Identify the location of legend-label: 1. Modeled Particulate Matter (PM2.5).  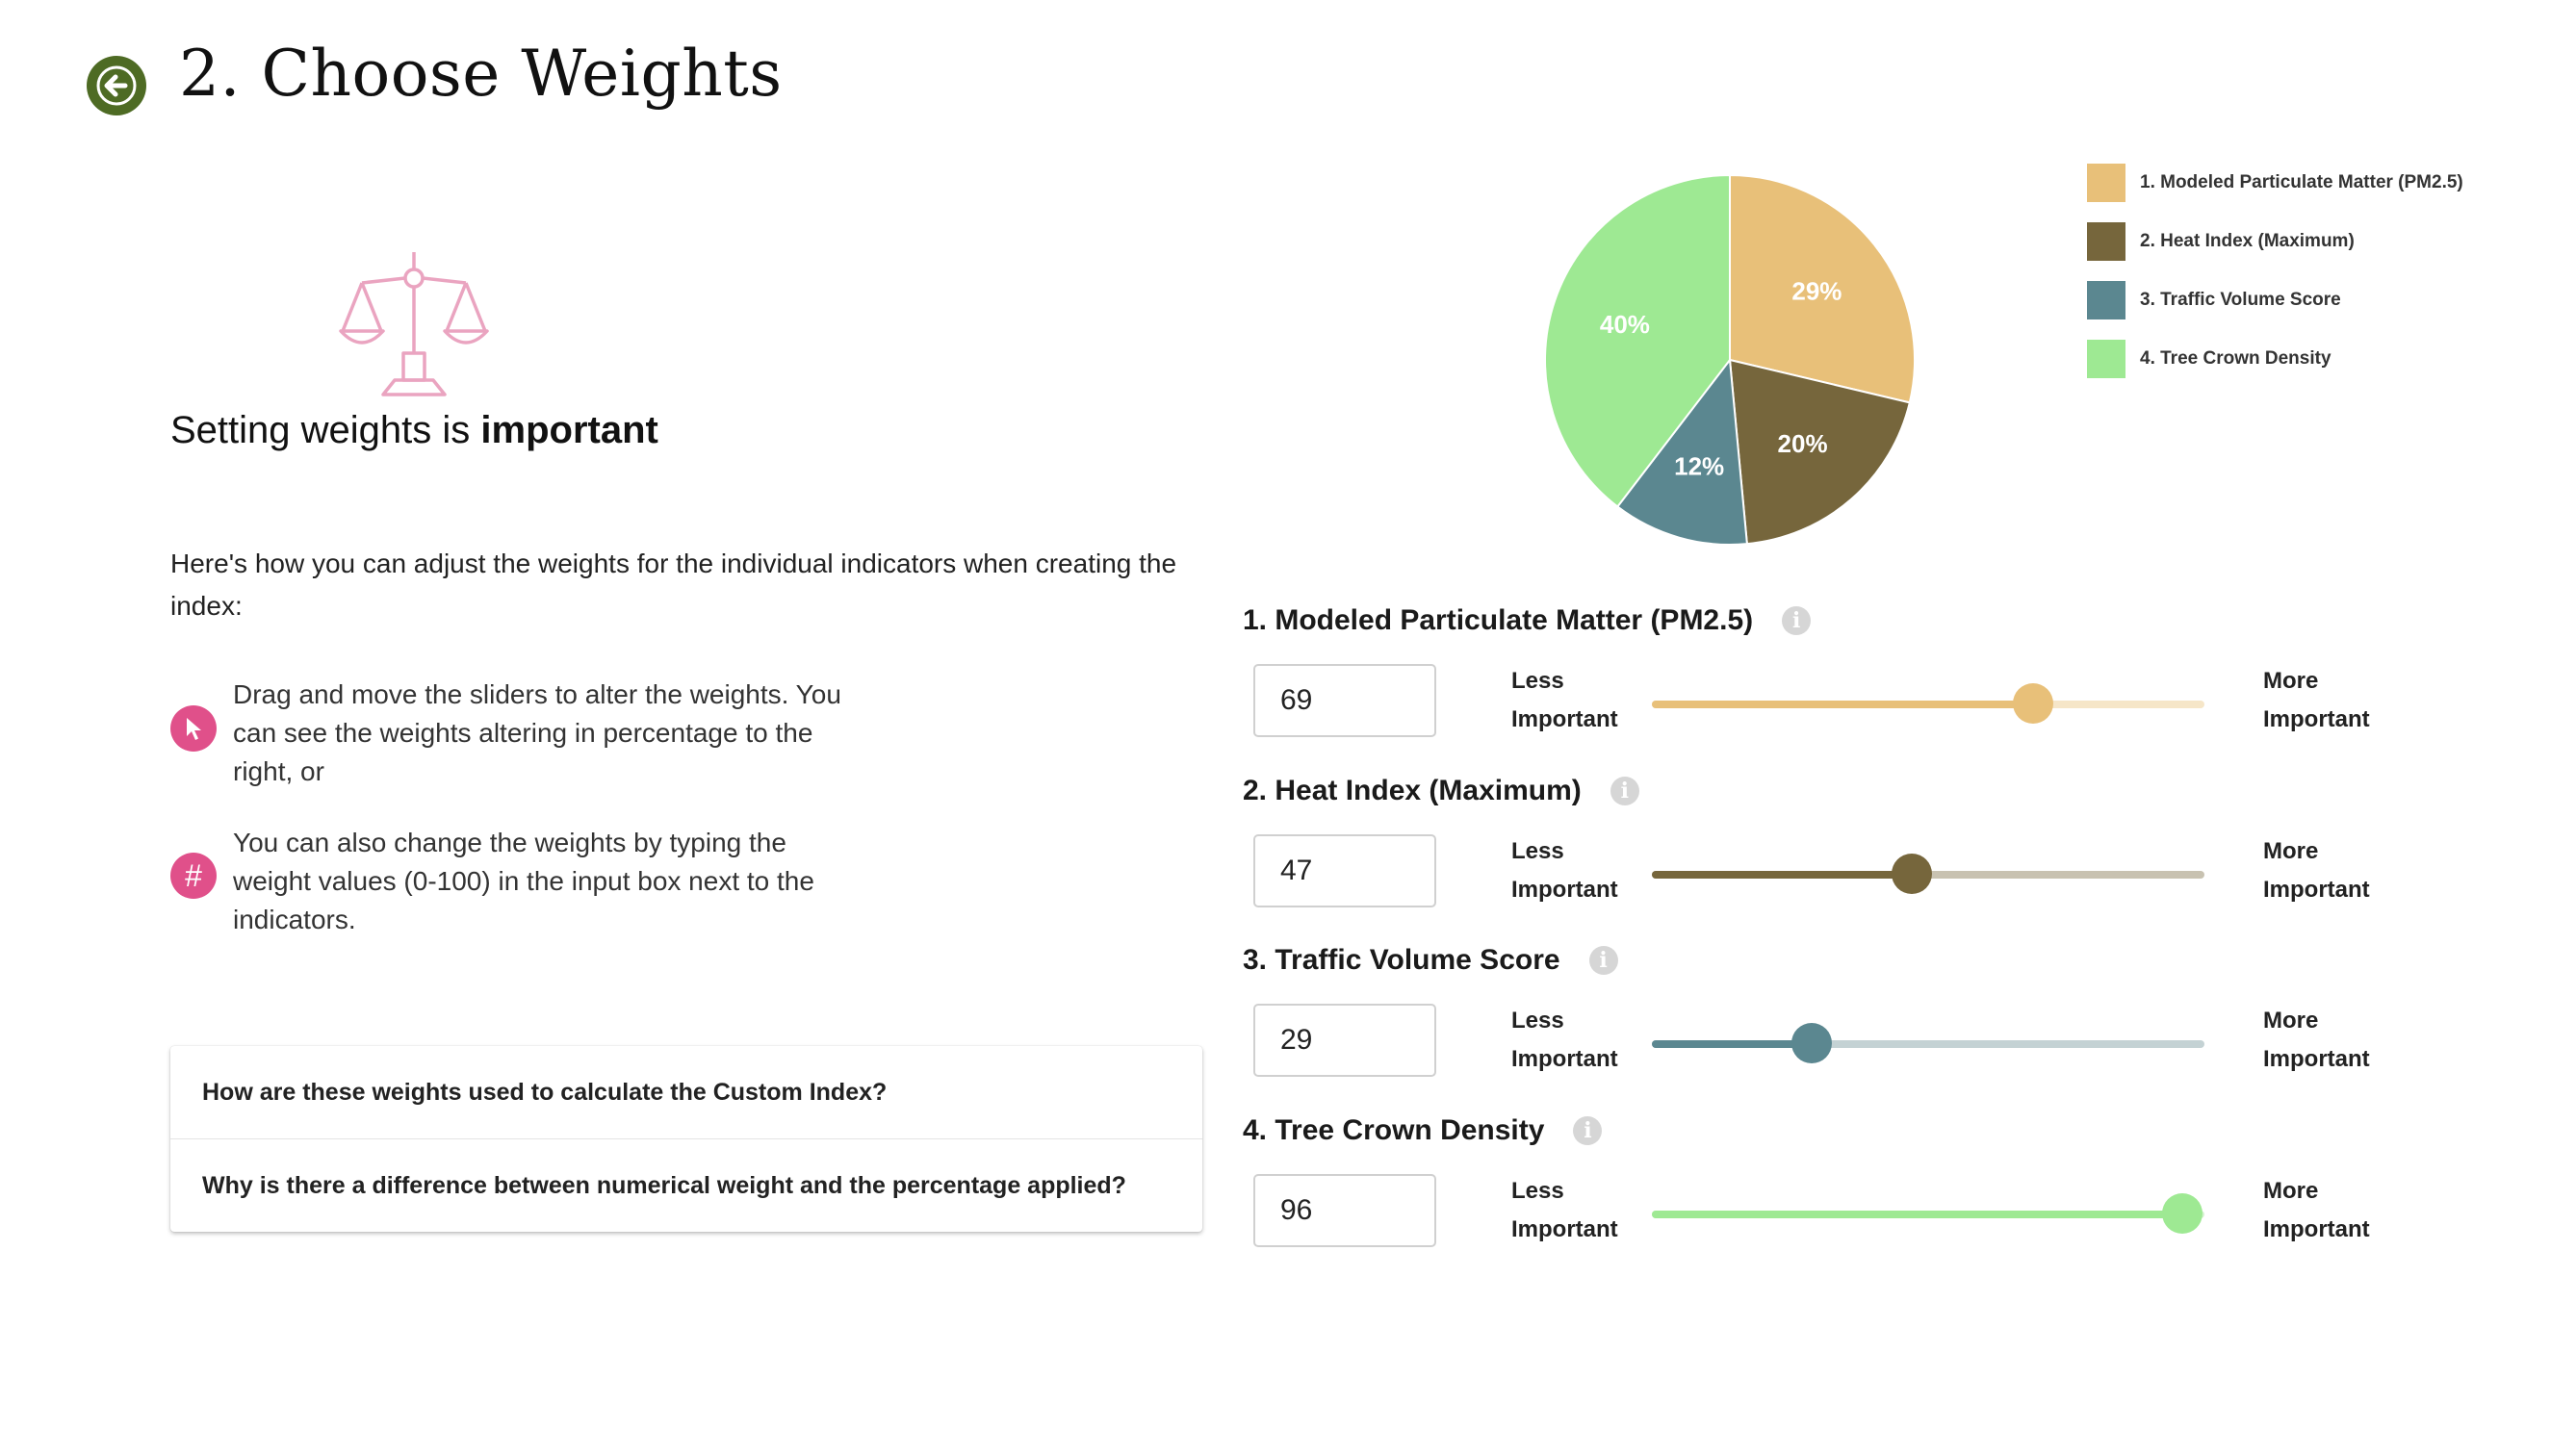
(2301, 182).